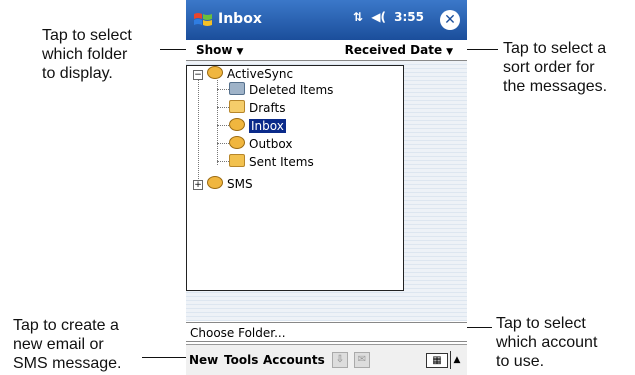  What do you see at coordinates (198, 75) in the screenshot?
I see `collapse-toggle: −` at bounding box center [198, 75].